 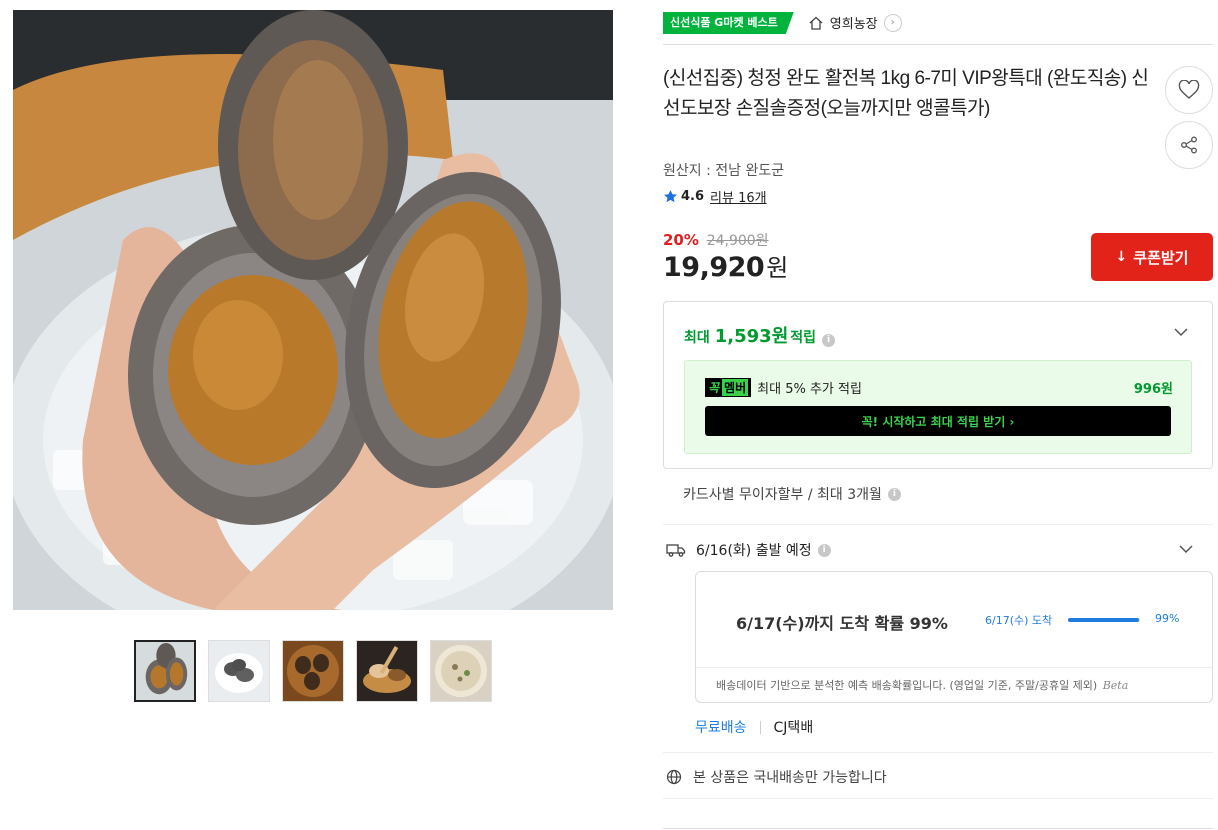 What do you see at coordinates (714, 388) in the screenshot?
I see `member-badge-a: 꼭` at bounding box center [714, 388].